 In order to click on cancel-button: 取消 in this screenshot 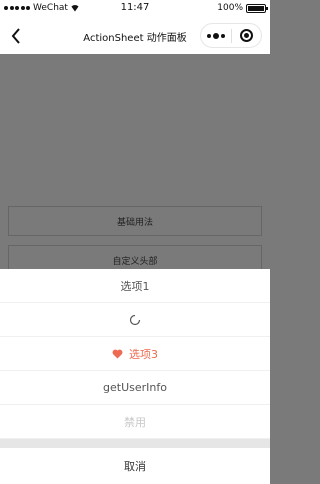, I will do `click(135, 465)`.